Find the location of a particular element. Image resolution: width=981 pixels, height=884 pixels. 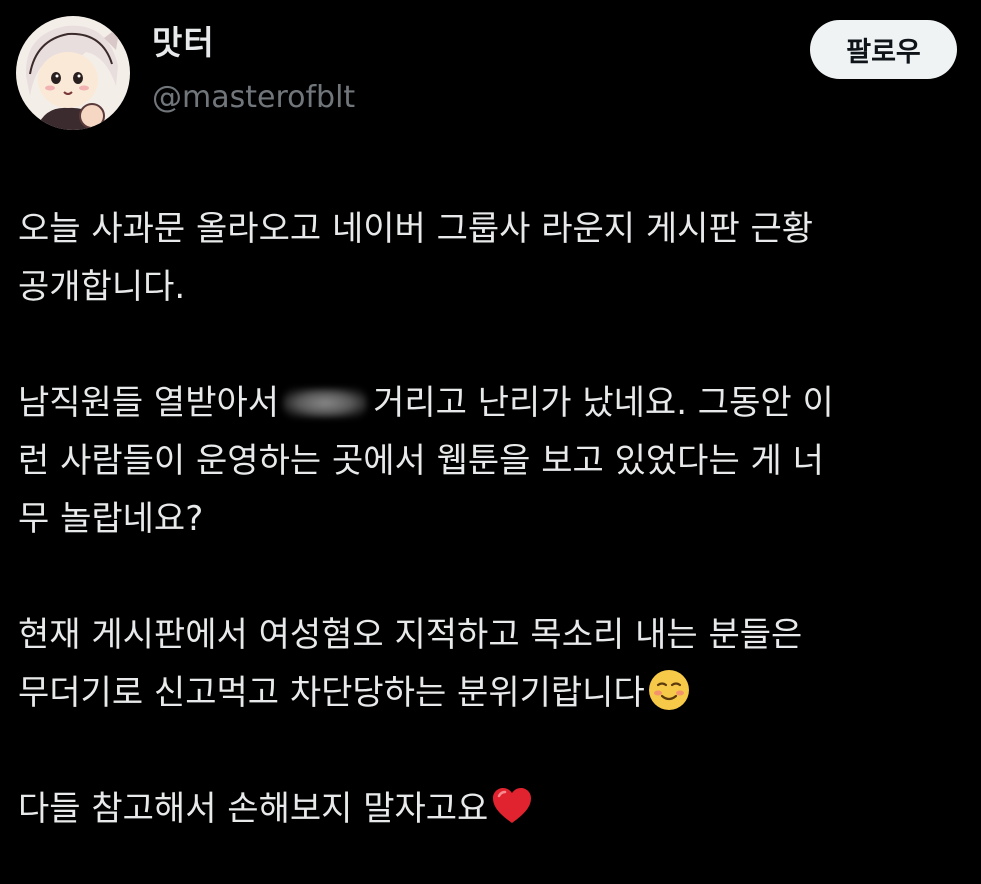

red-heart-emoji-icon is located at coordinates (512, 805).